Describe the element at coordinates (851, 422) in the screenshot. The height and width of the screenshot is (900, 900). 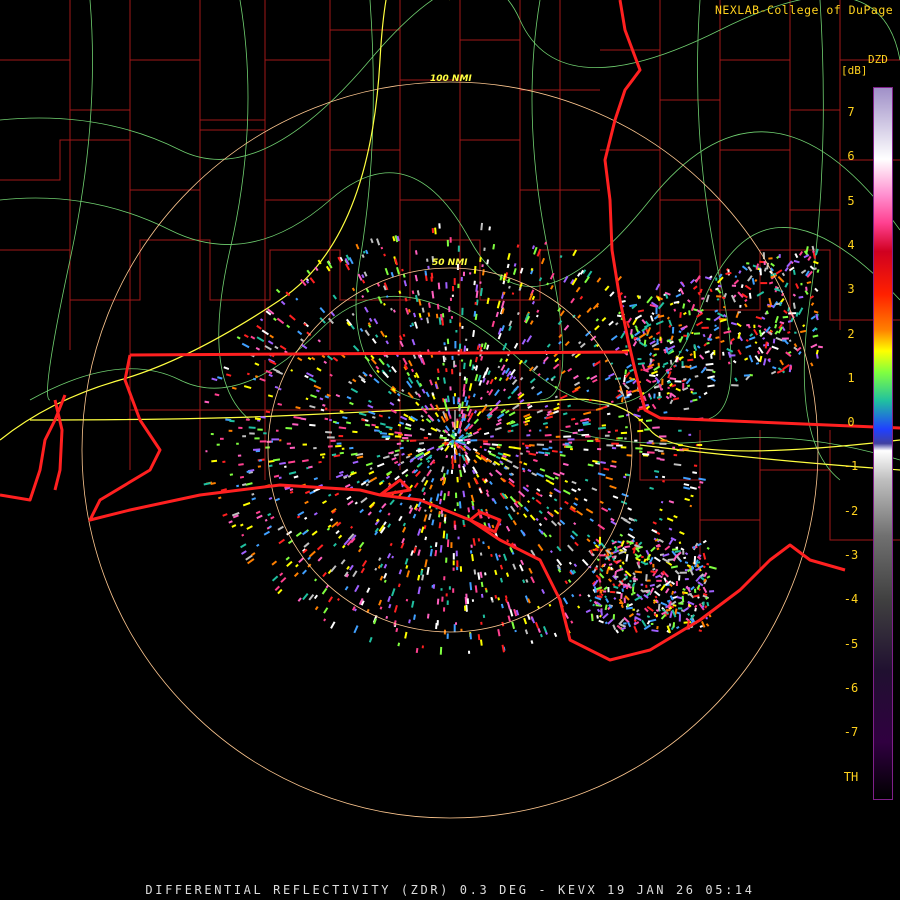
I see `color-scale-tick: 0` at that location.